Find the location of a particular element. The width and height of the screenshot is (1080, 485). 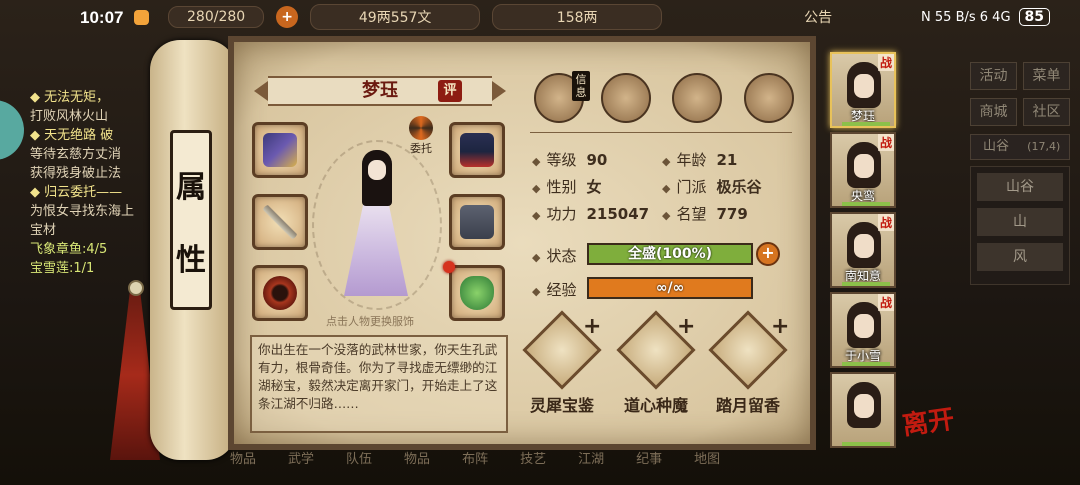

character-figure is located at coordinates (376, 227).